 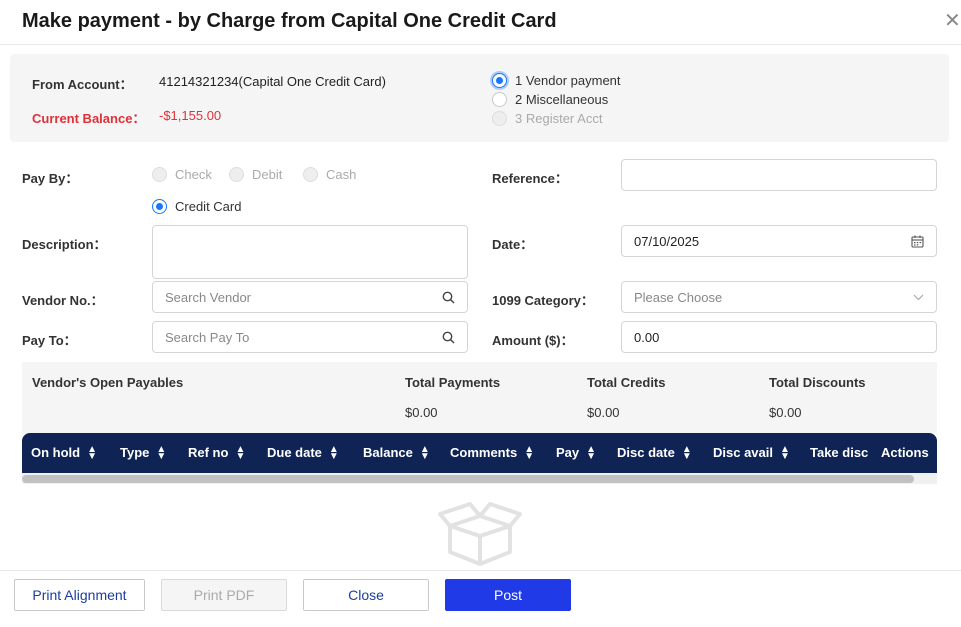 I want to click on radio-label: Cash, so click(x=341, y=174).